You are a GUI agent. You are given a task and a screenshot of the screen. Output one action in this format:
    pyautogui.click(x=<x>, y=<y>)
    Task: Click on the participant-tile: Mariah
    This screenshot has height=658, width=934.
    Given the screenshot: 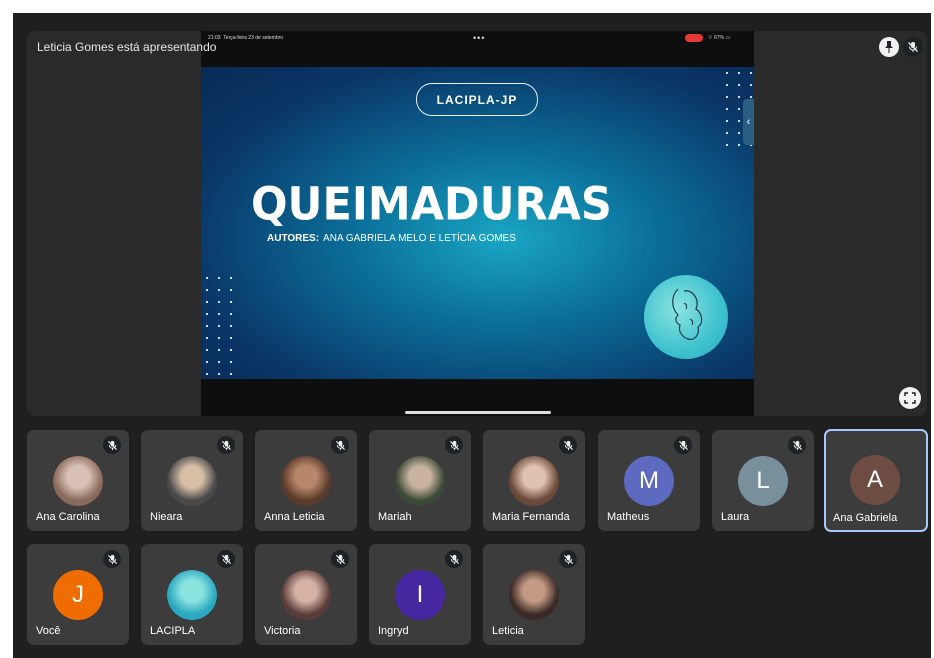 What is the action you would take?
    pyautogui.click(x=420, y=480)
    